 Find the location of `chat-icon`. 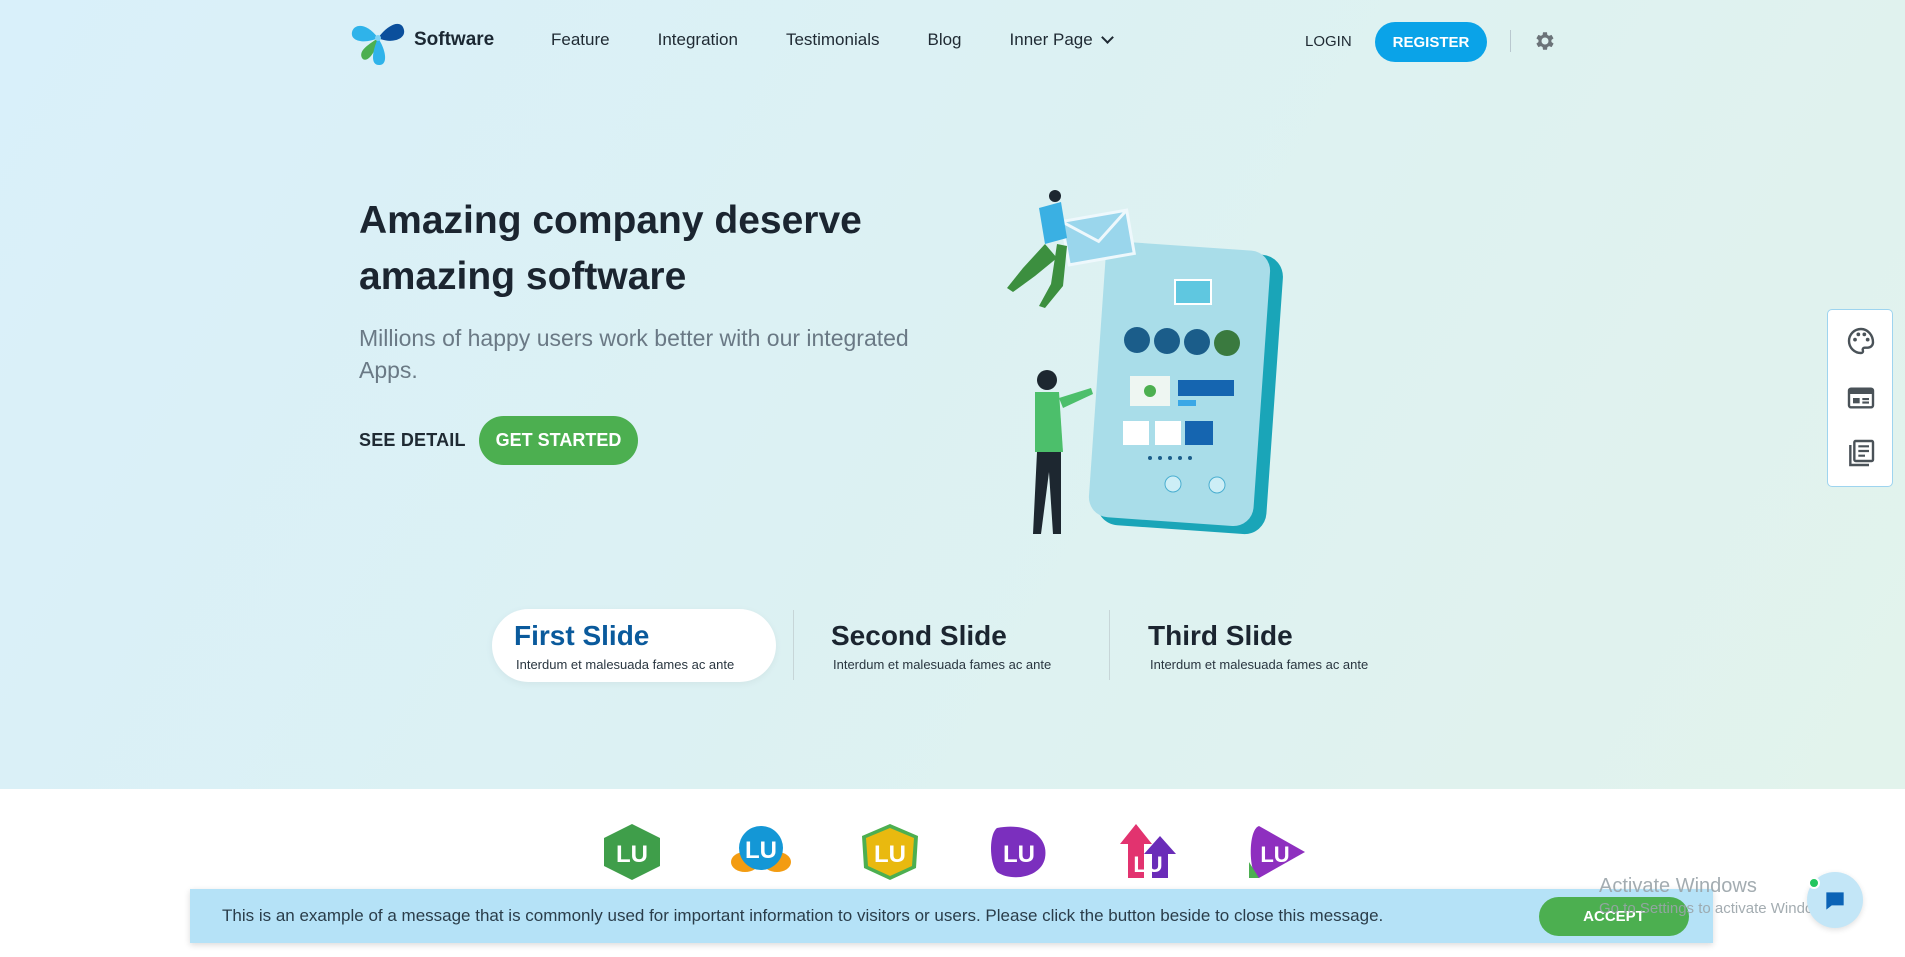

chat-icon is located at coordinates (1835, 901).